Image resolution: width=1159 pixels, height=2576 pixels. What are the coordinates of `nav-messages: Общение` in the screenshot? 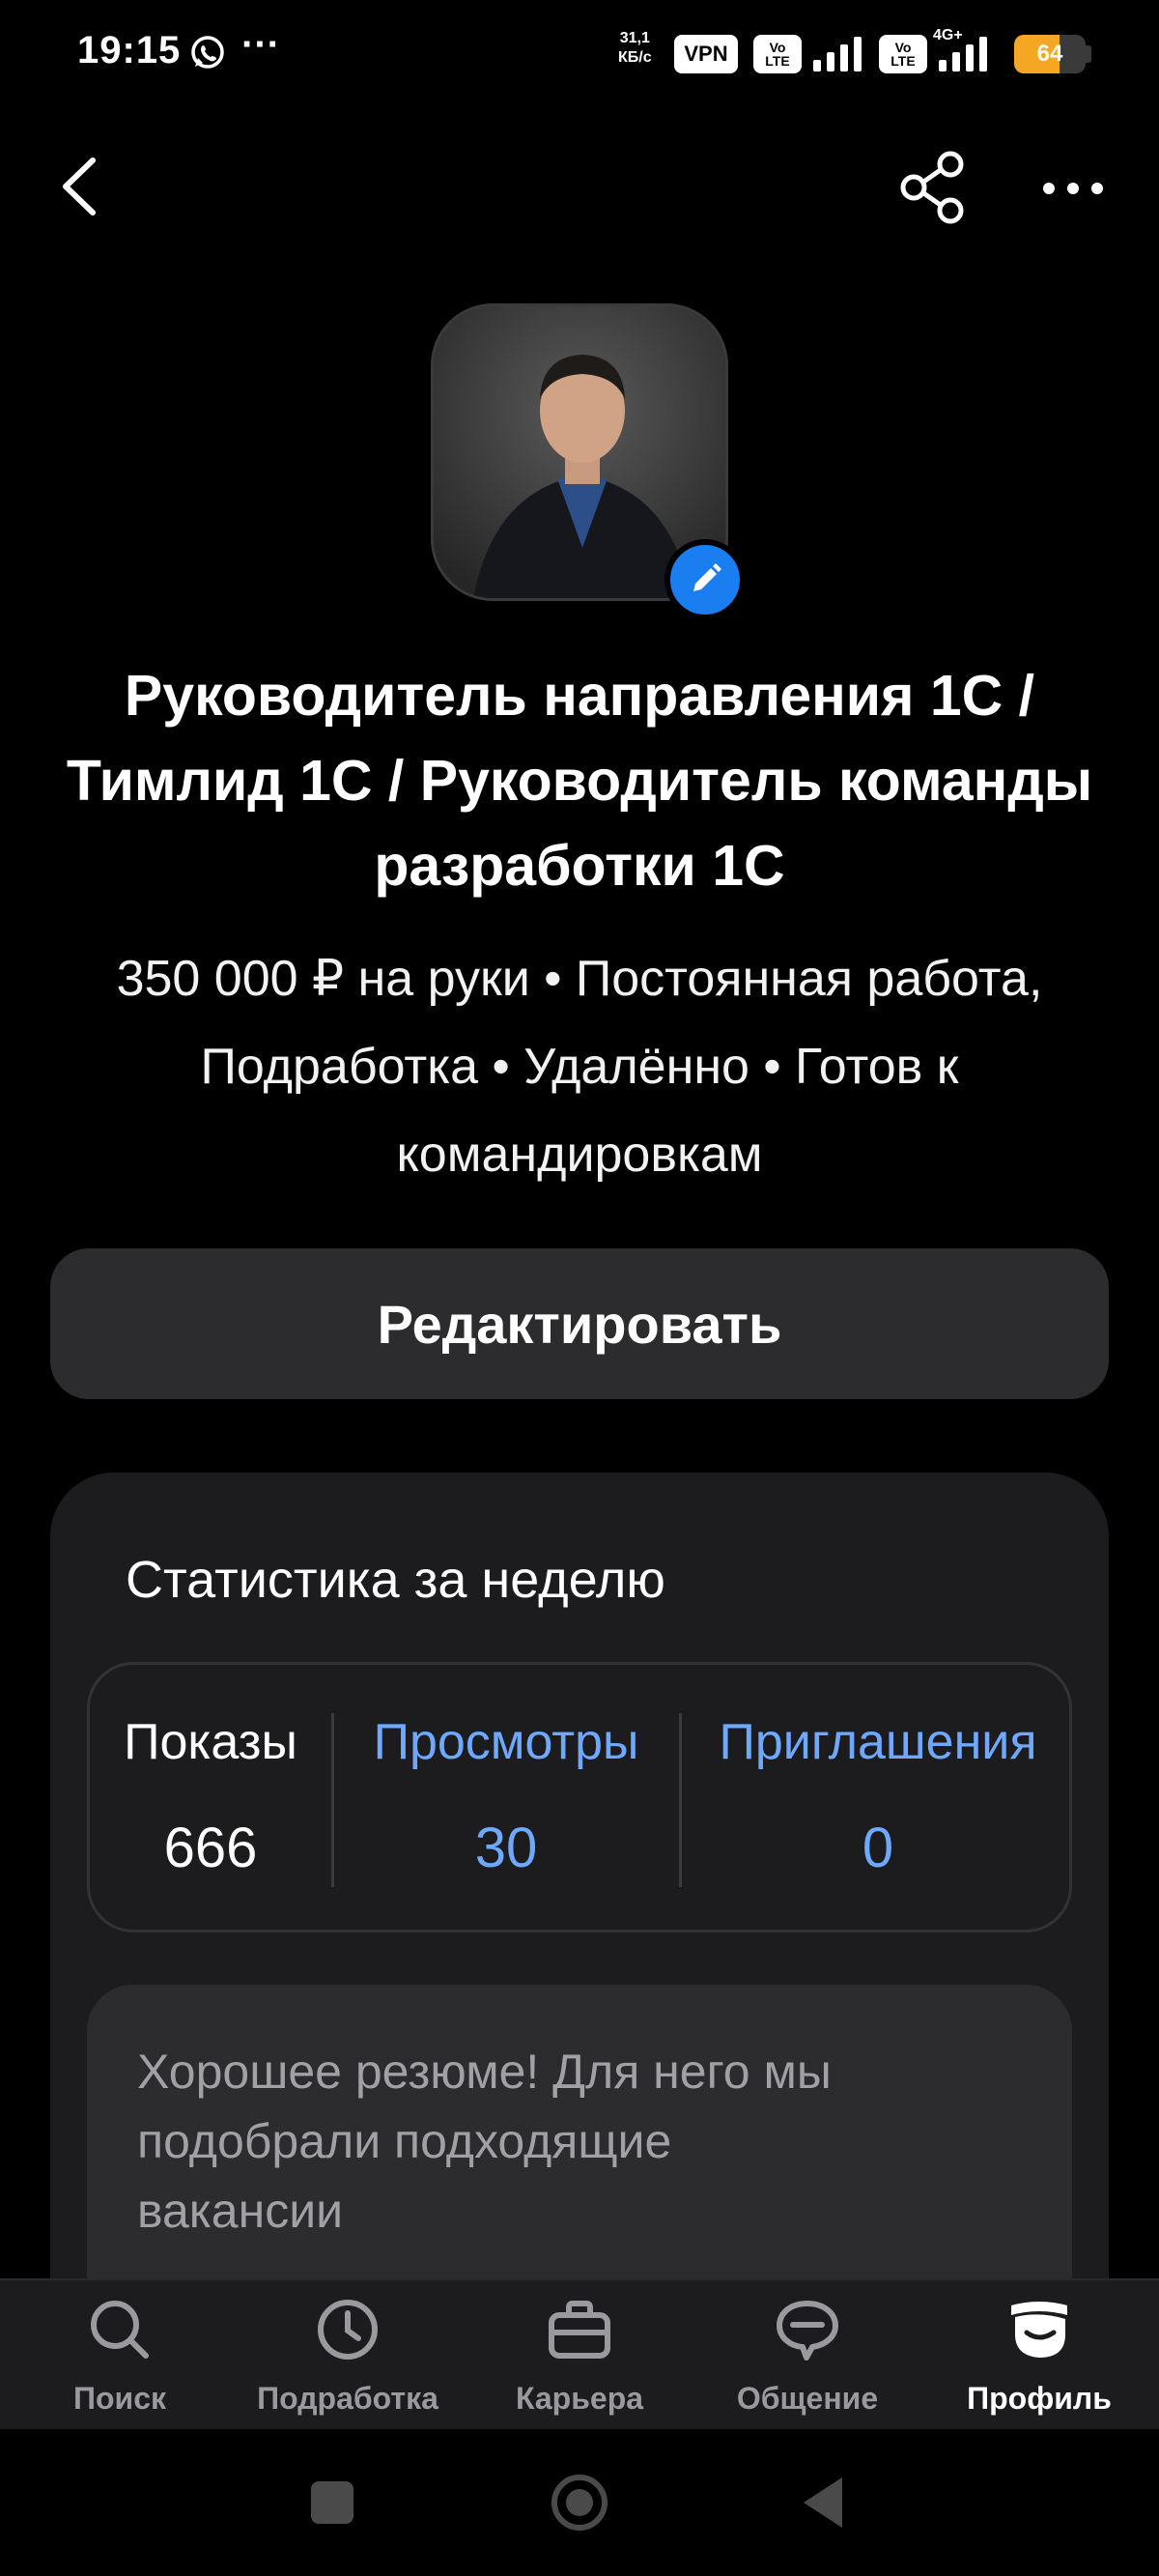 It's located at (807, 2355).